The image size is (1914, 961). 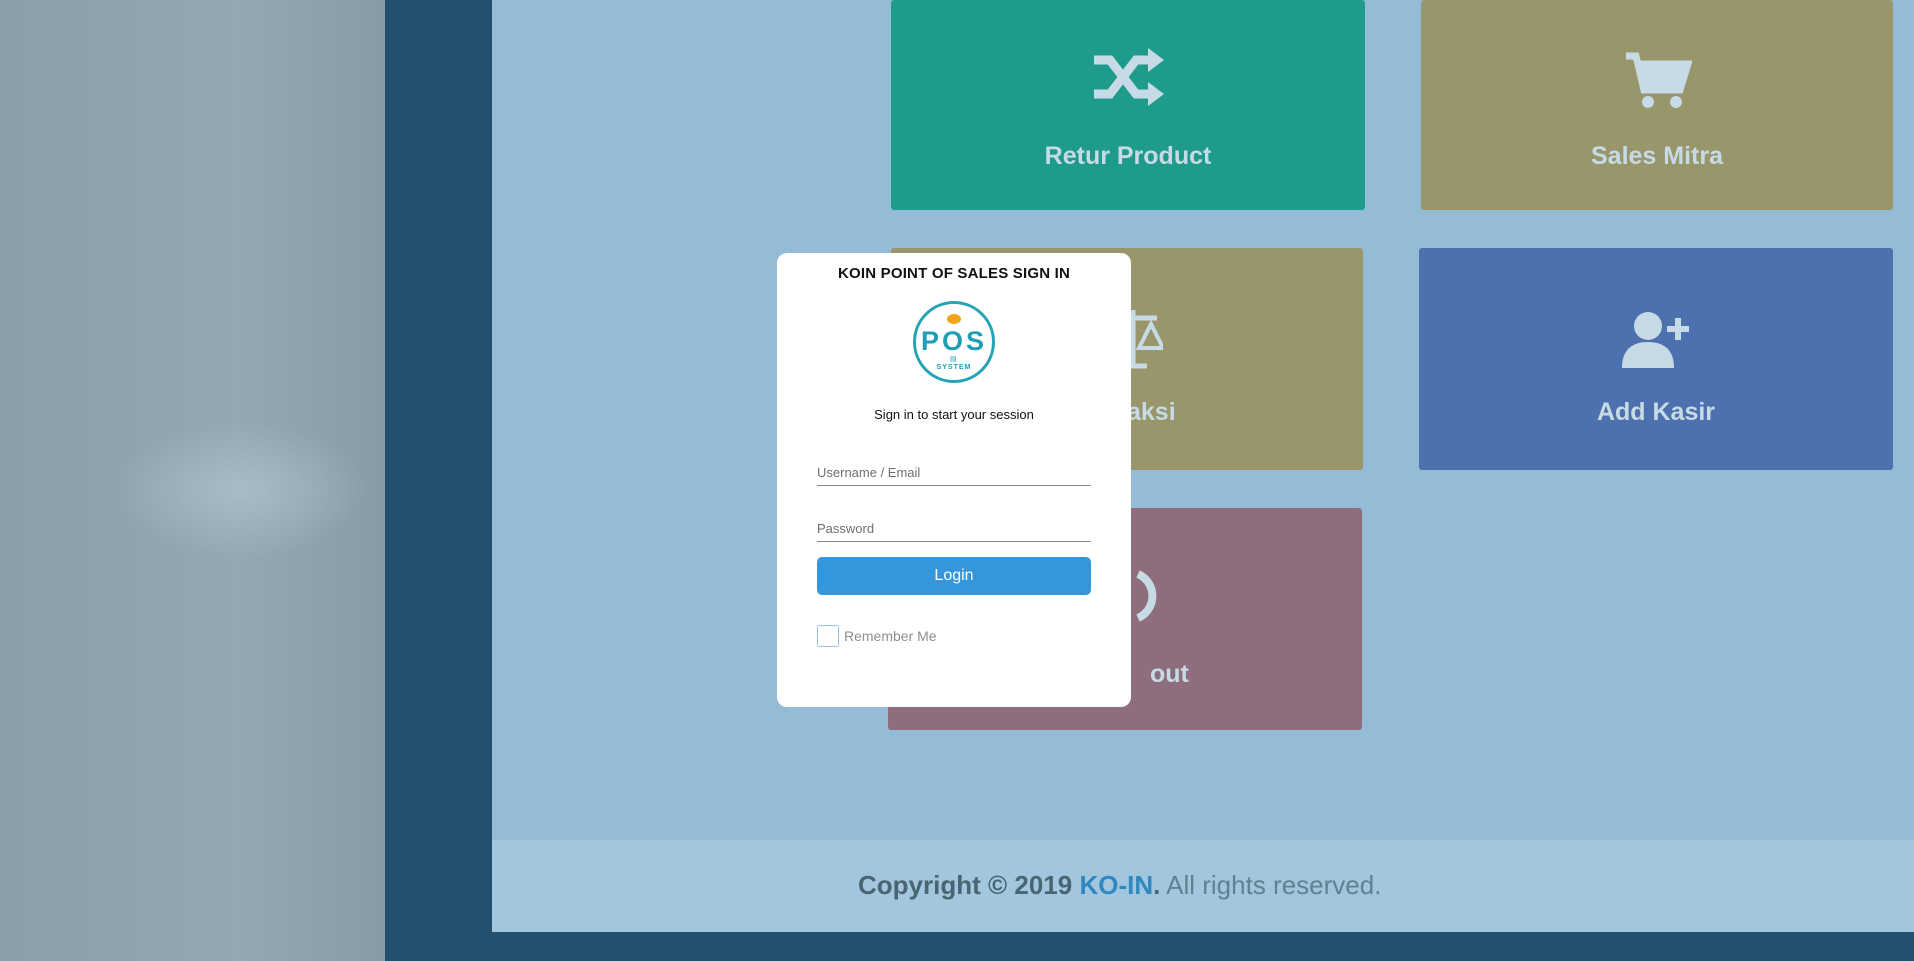 I want to click on login-title: KOIN POINT OF SALES SIGN IN, so click(x=954, y=273).